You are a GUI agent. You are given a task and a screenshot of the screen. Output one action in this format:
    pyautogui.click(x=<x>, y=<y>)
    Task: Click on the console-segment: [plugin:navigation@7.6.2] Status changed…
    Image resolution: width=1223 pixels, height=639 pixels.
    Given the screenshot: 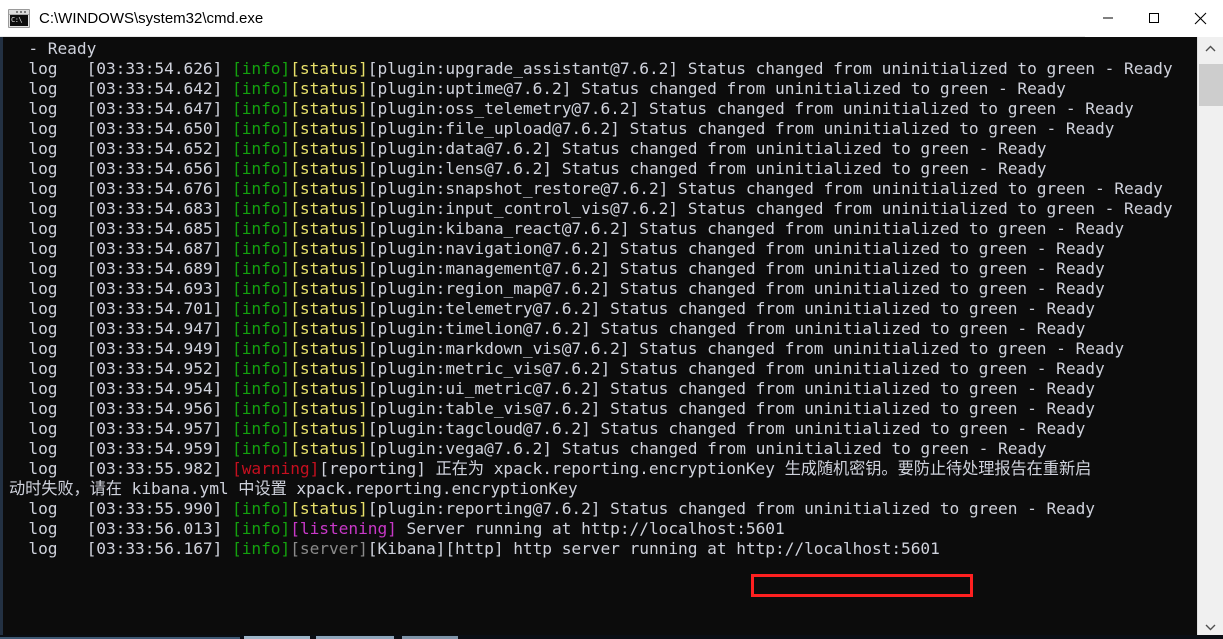 What is the action you would take?
    pyautogui.click(x=736, y=248)
    